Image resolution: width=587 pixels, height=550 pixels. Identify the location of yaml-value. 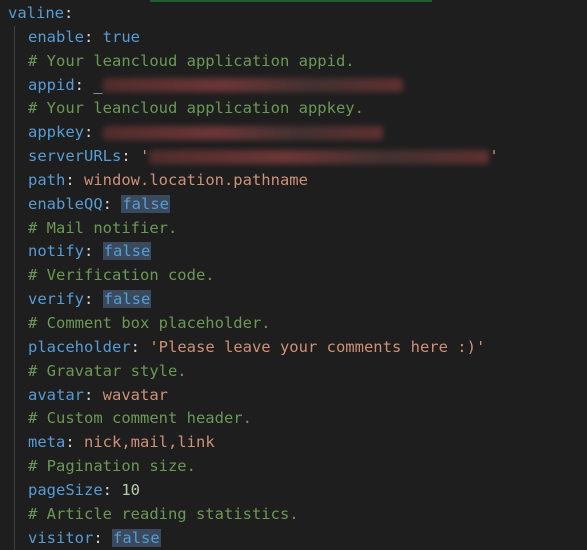
(242, 132).